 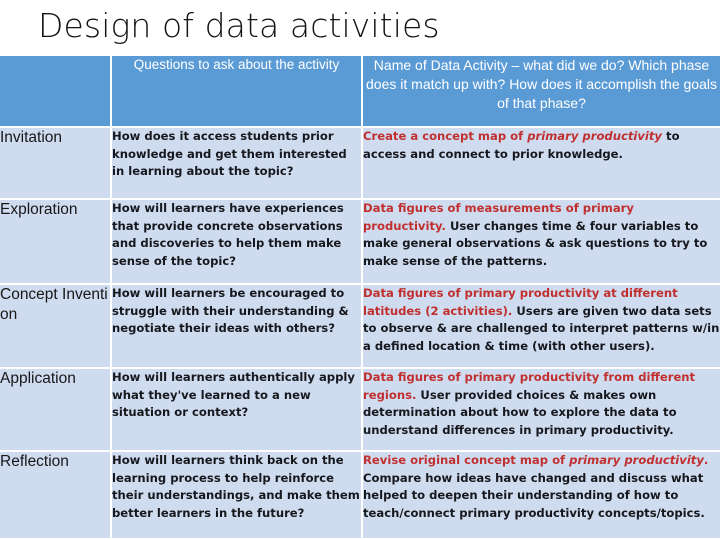 I want to click on phase-label: Application, so click(x=56, y=409).